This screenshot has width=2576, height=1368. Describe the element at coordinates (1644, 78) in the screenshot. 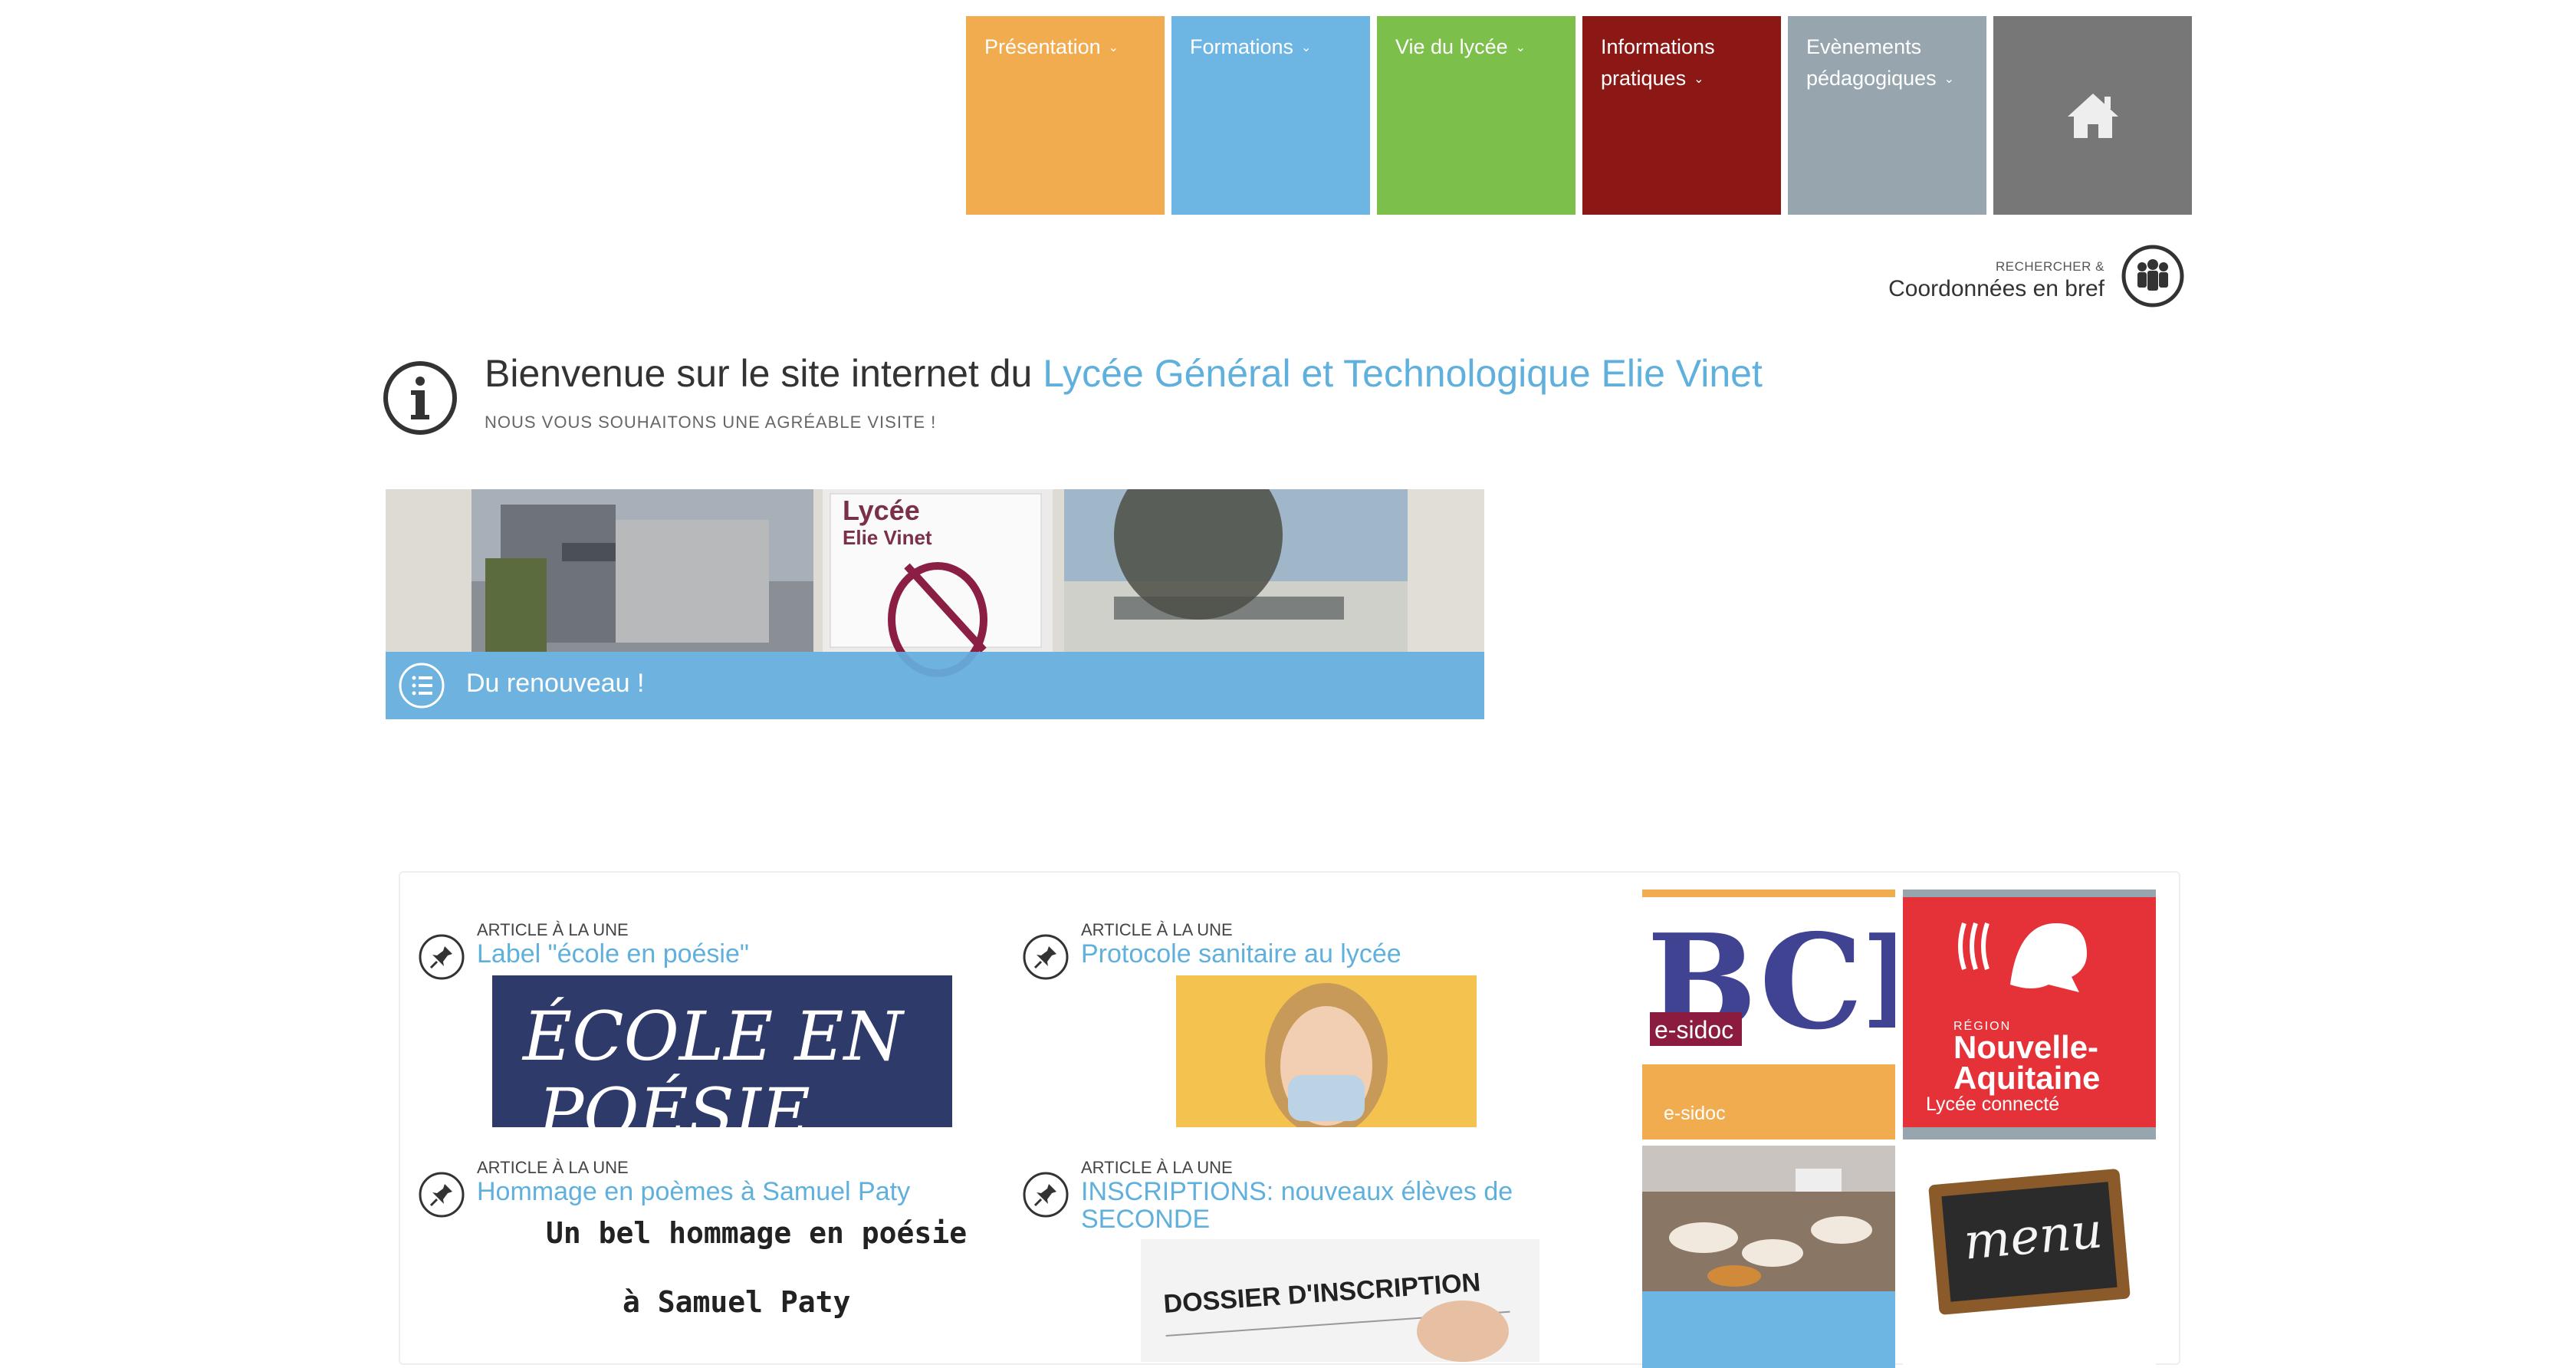

I see `nav-label-informations-line2: pratiques` at that location.